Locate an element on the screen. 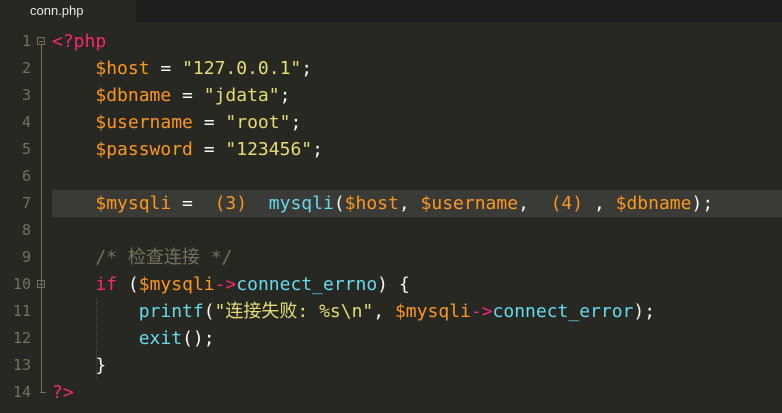 This screenshot has height=413, width=782. code-token: "root" is located at coordinates (258, 122).